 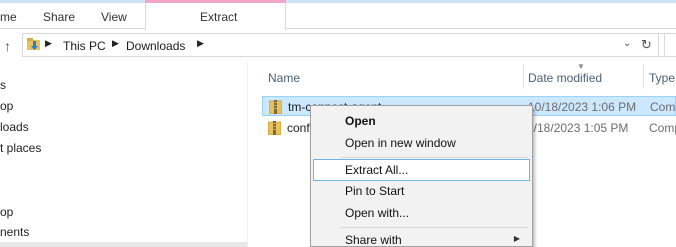 I want to click on tab-view: View, so click(x=114, y=17).